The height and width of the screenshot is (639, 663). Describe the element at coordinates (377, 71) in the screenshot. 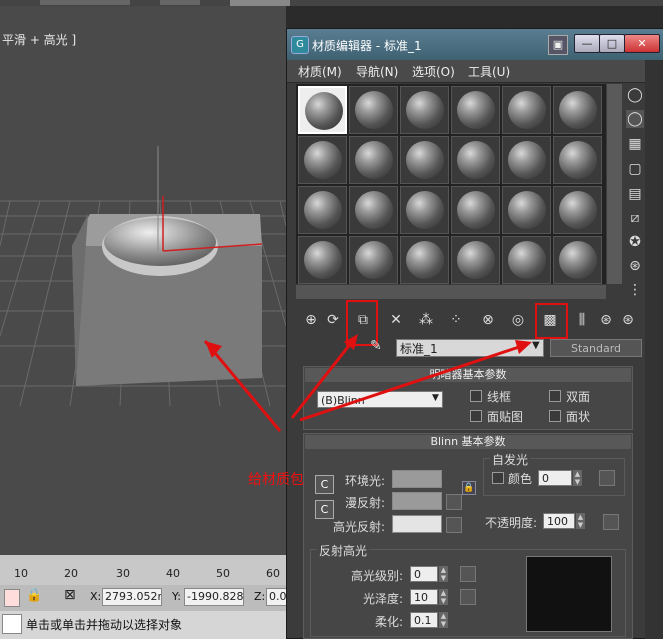

I see `menu-navigation: 导航(N)` at that location.